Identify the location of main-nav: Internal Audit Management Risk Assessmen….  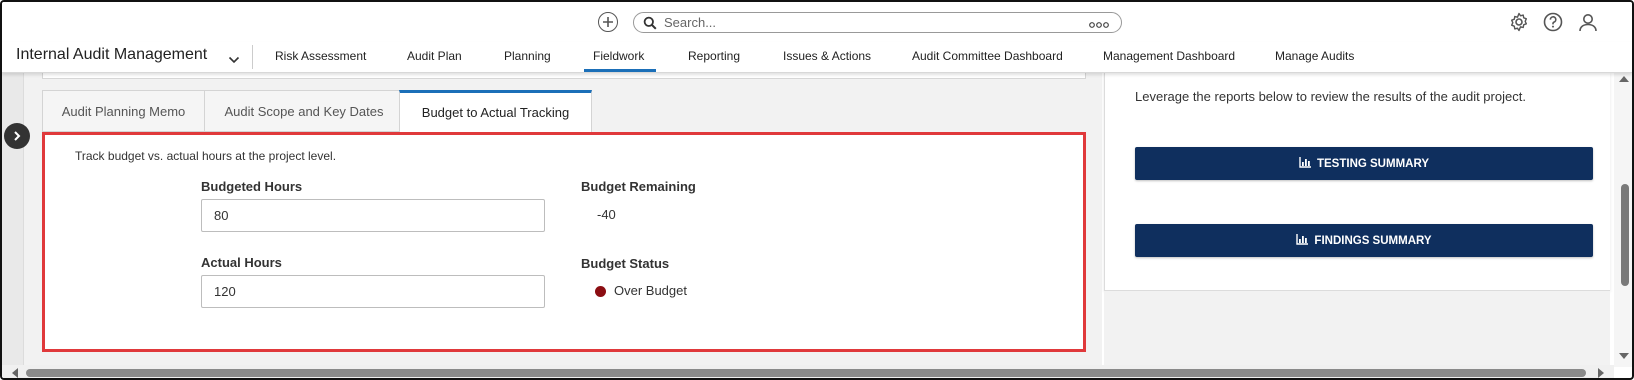
(817, 57).